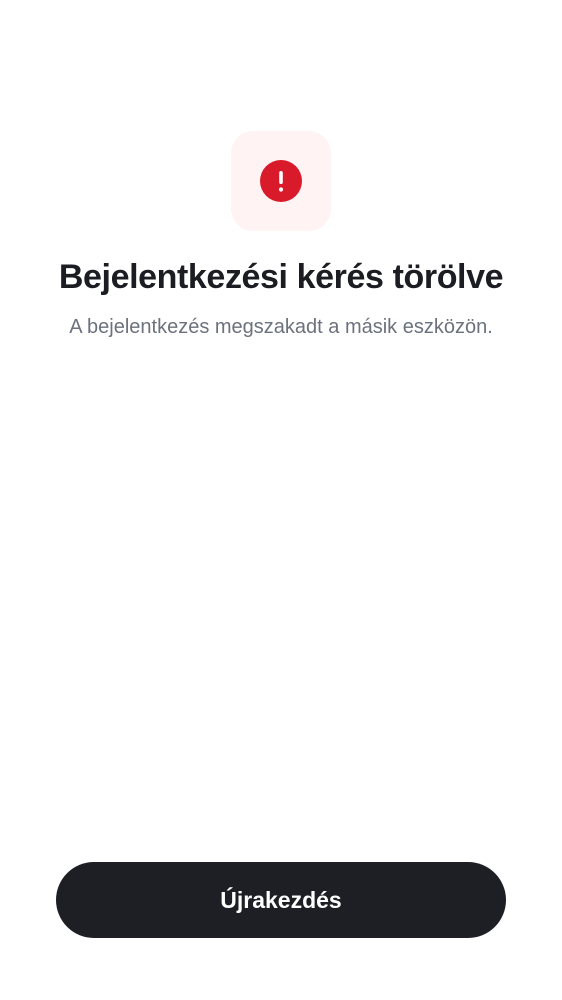 Image resolution: width=562 pixels, height=1000 pixels. I want to click on alert-icon, so click(281, 181).